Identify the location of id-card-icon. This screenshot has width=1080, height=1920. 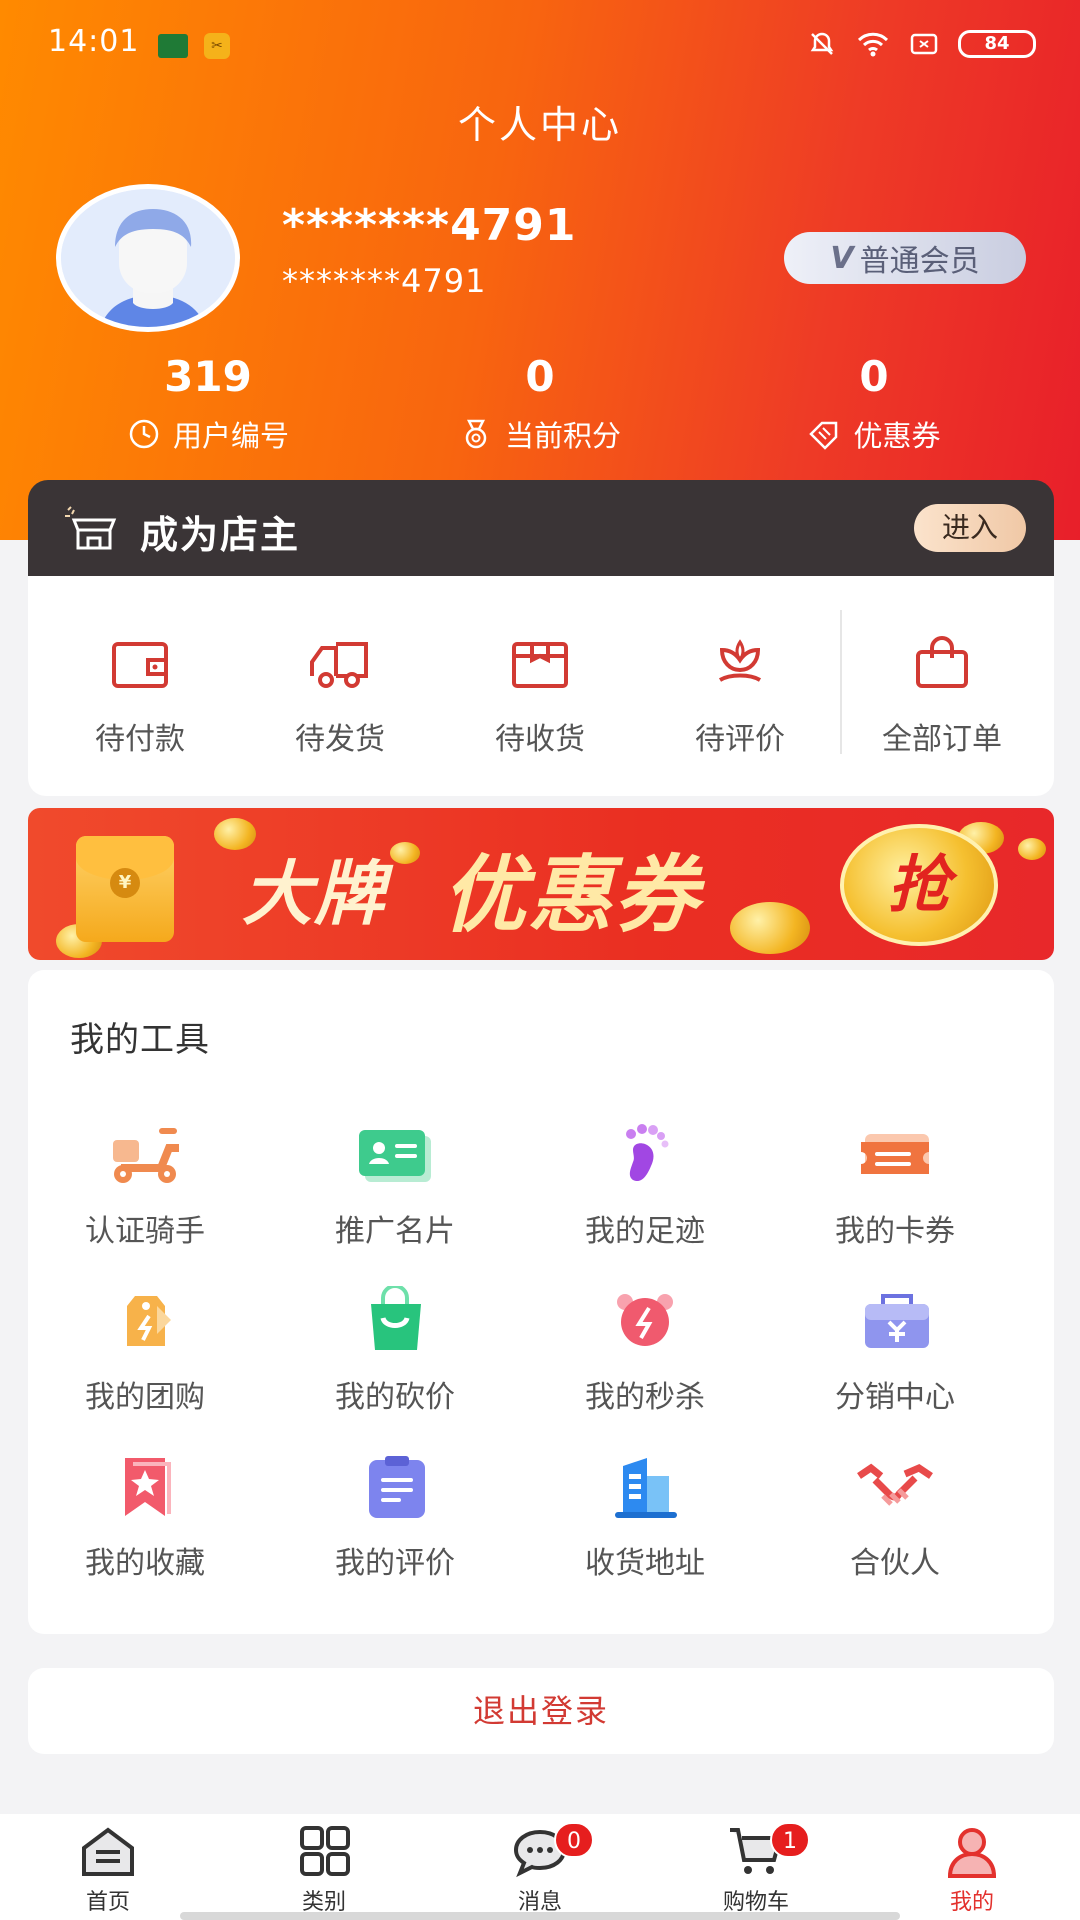
(395, 1156).